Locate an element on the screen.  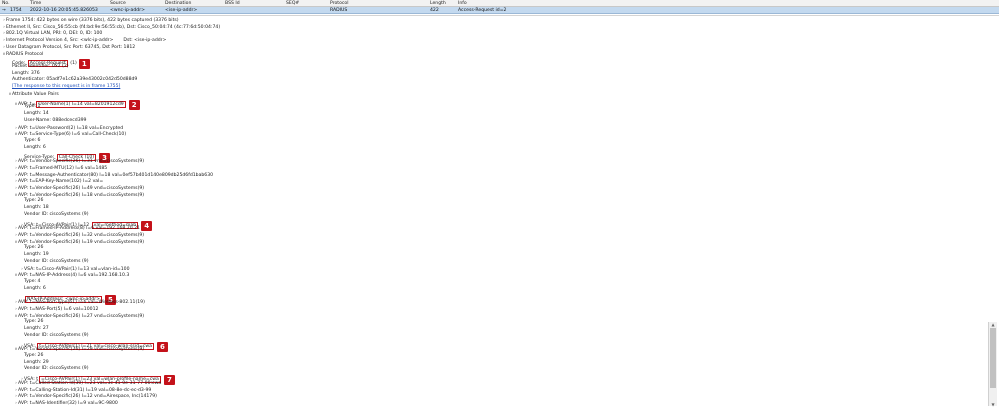
tree-node-label: Length: 29 is located at coordinates (36, 362).